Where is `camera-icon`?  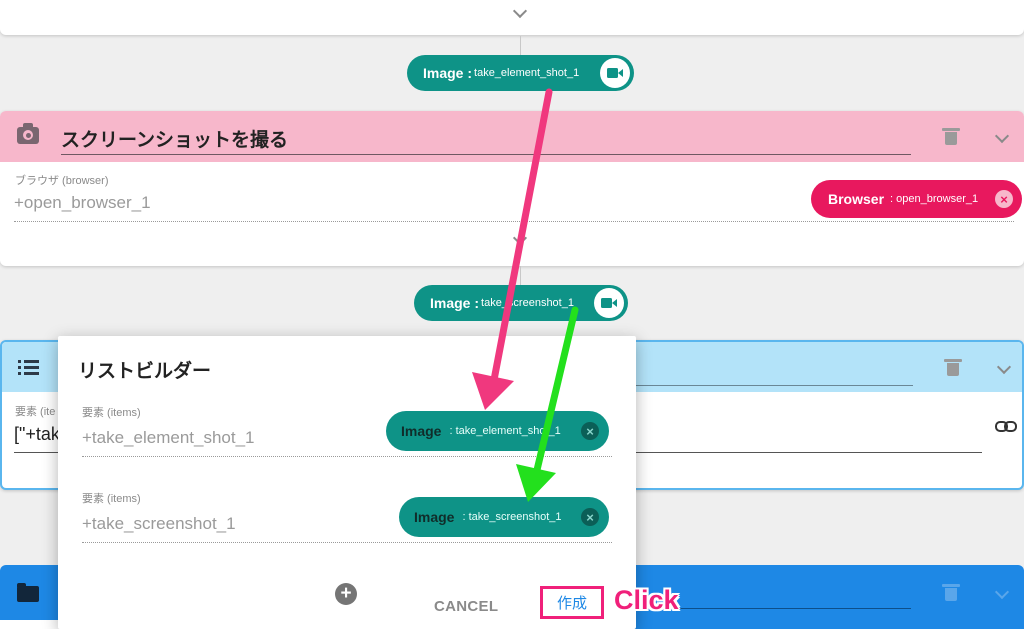
camera-icon is located at coordinates (28, 133).